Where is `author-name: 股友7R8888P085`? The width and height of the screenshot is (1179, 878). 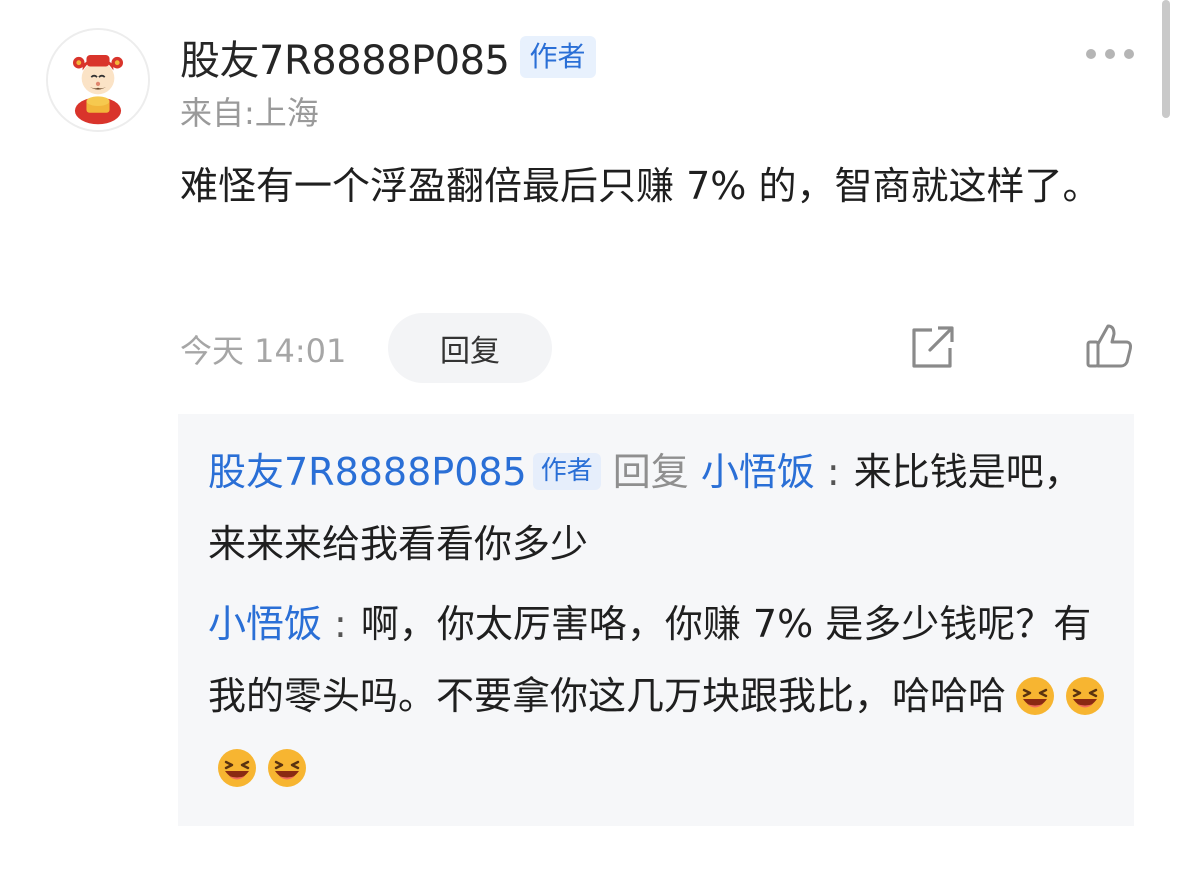
author-name: 股友7R8888P085 is located at coordinates (345, 57).